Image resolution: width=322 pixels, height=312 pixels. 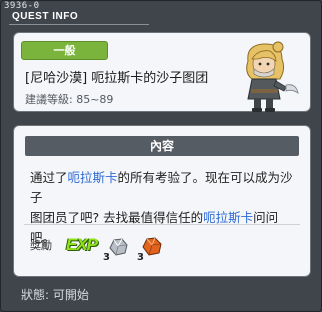 I want to click on window-title: QUEST INFO, so click(x=45, y=16).